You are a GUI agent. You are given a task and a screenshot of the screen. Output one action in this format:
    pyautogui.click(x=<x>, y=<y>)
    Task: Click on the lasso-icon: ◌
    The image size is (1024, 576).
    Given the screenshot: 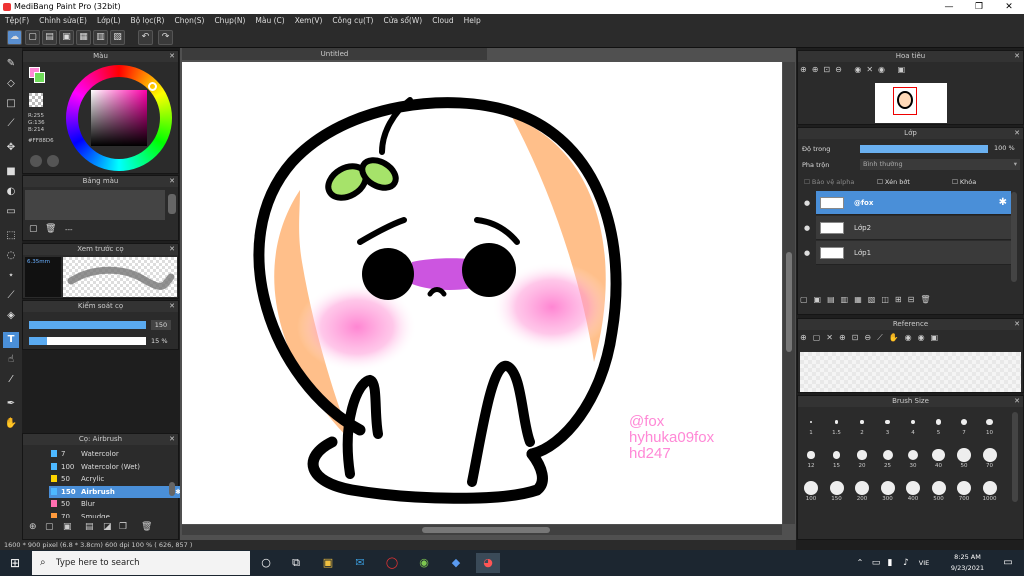 What is the action you would take?
    pyautogui.click(x=11, y=256)
    